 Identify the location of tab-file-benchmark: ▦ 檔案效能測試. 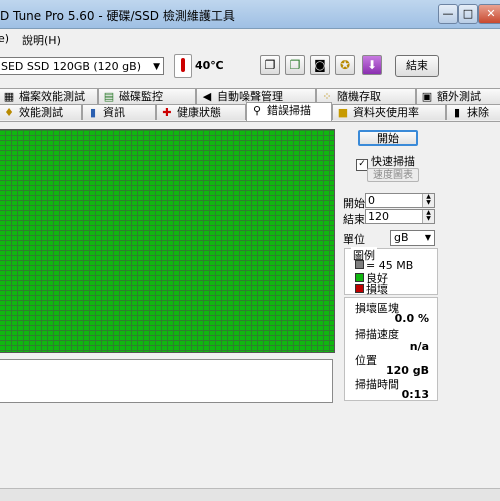
(49, 96).